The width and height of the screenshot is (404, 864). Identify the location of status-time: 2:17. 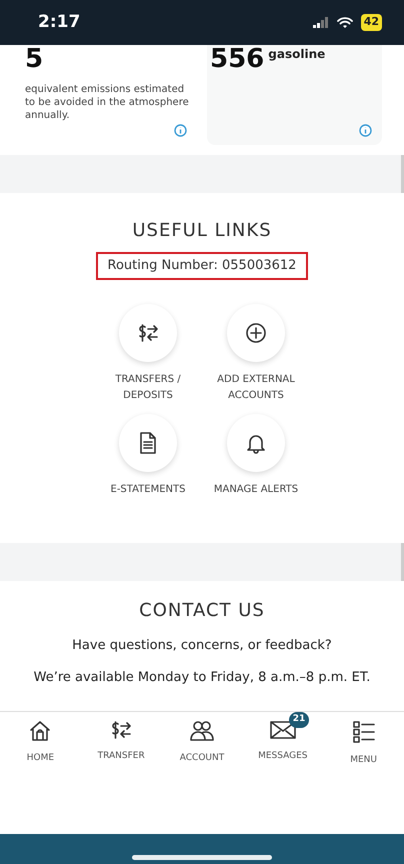
(59, 22).